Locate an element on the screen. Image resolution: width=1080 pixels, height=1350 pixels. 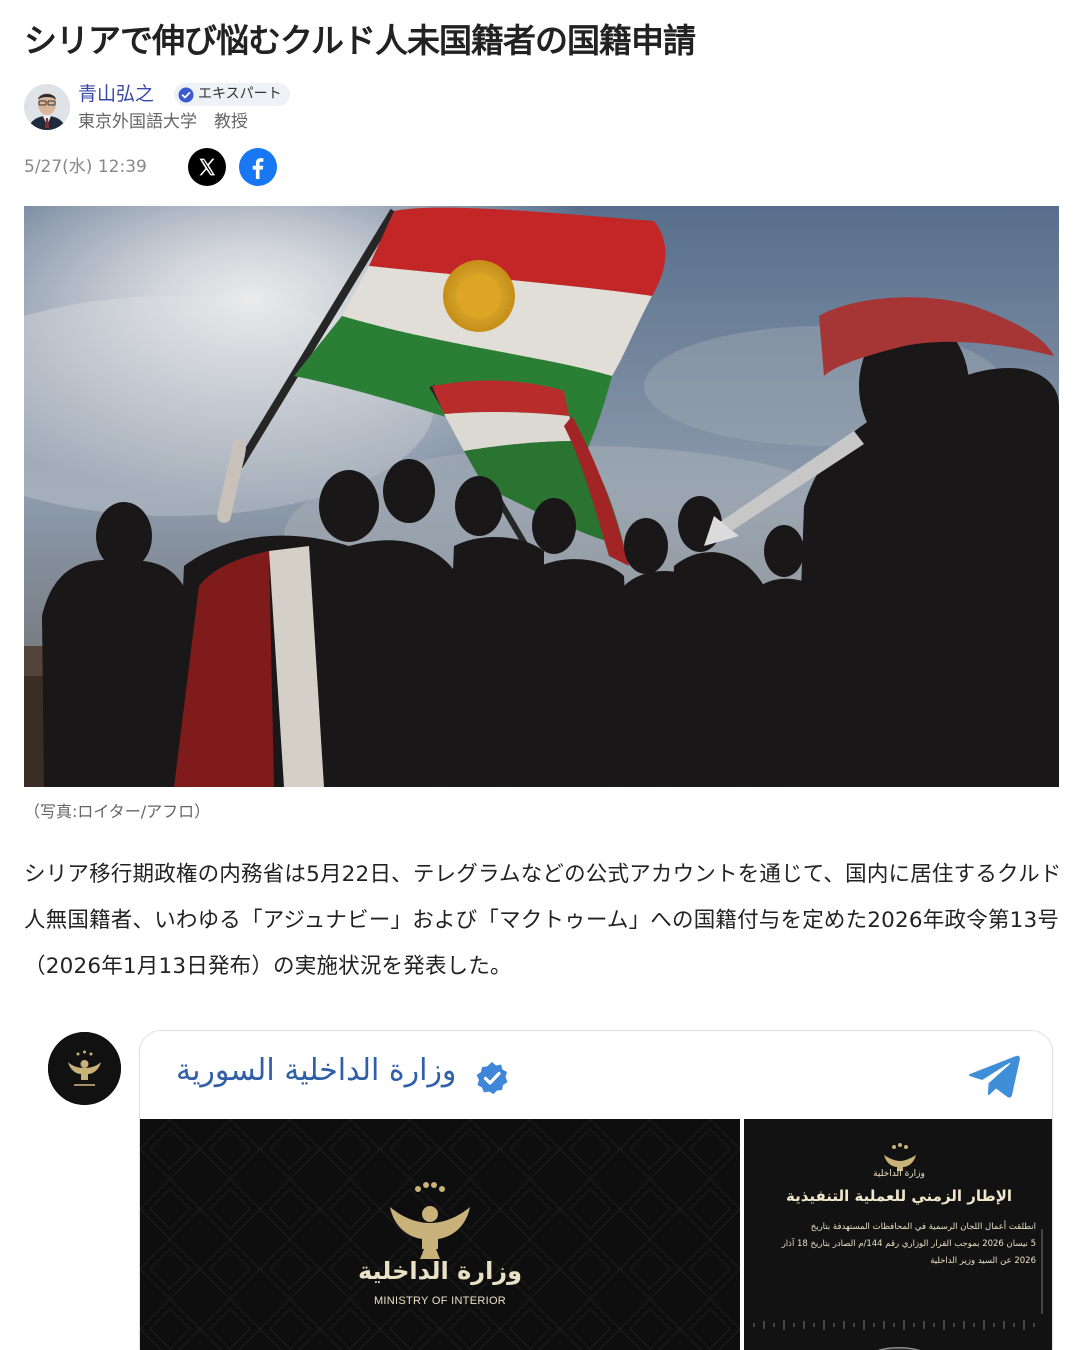
timeline-headline: الإطار الزمني للعملية التنفيذية is located at coordinates (899, 1196).